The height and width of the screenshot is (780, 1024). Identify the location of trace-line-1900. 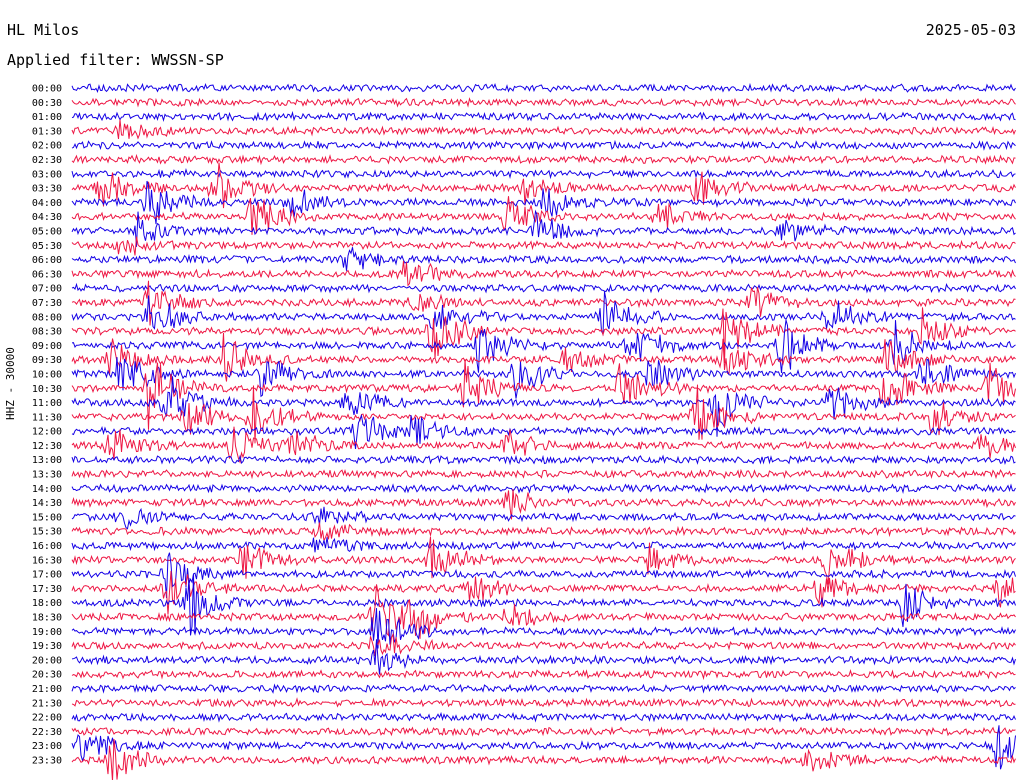
(543, 628).